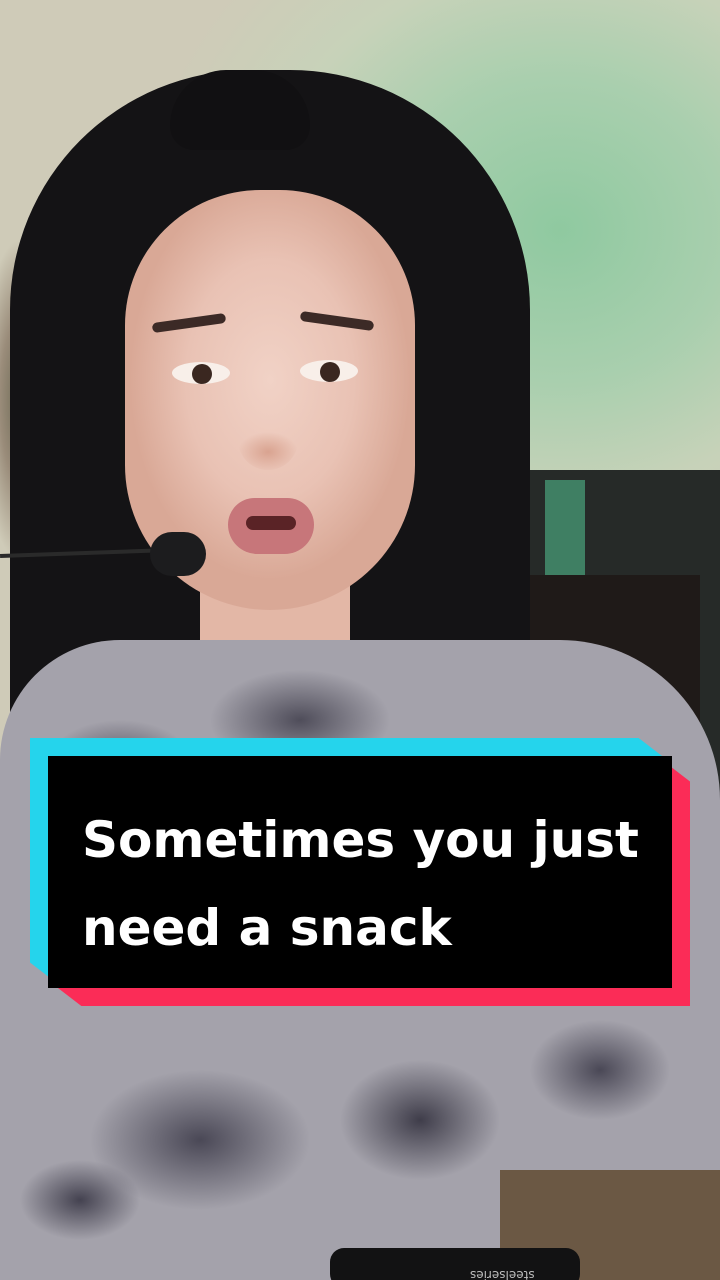  Describe the element at coordinates (502, 1274) in the screenshot. I see `keyboard-brand-label: steelseries` at that location.